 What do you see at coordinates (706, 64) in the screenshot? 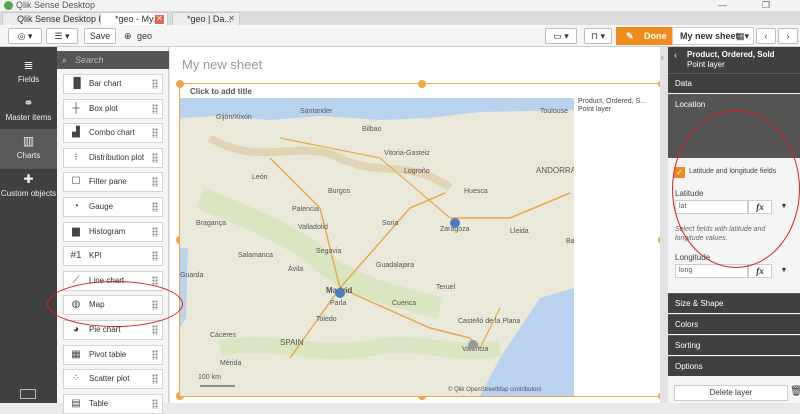
I see `layer-type: Point layer` at bounding box center [706, 64].